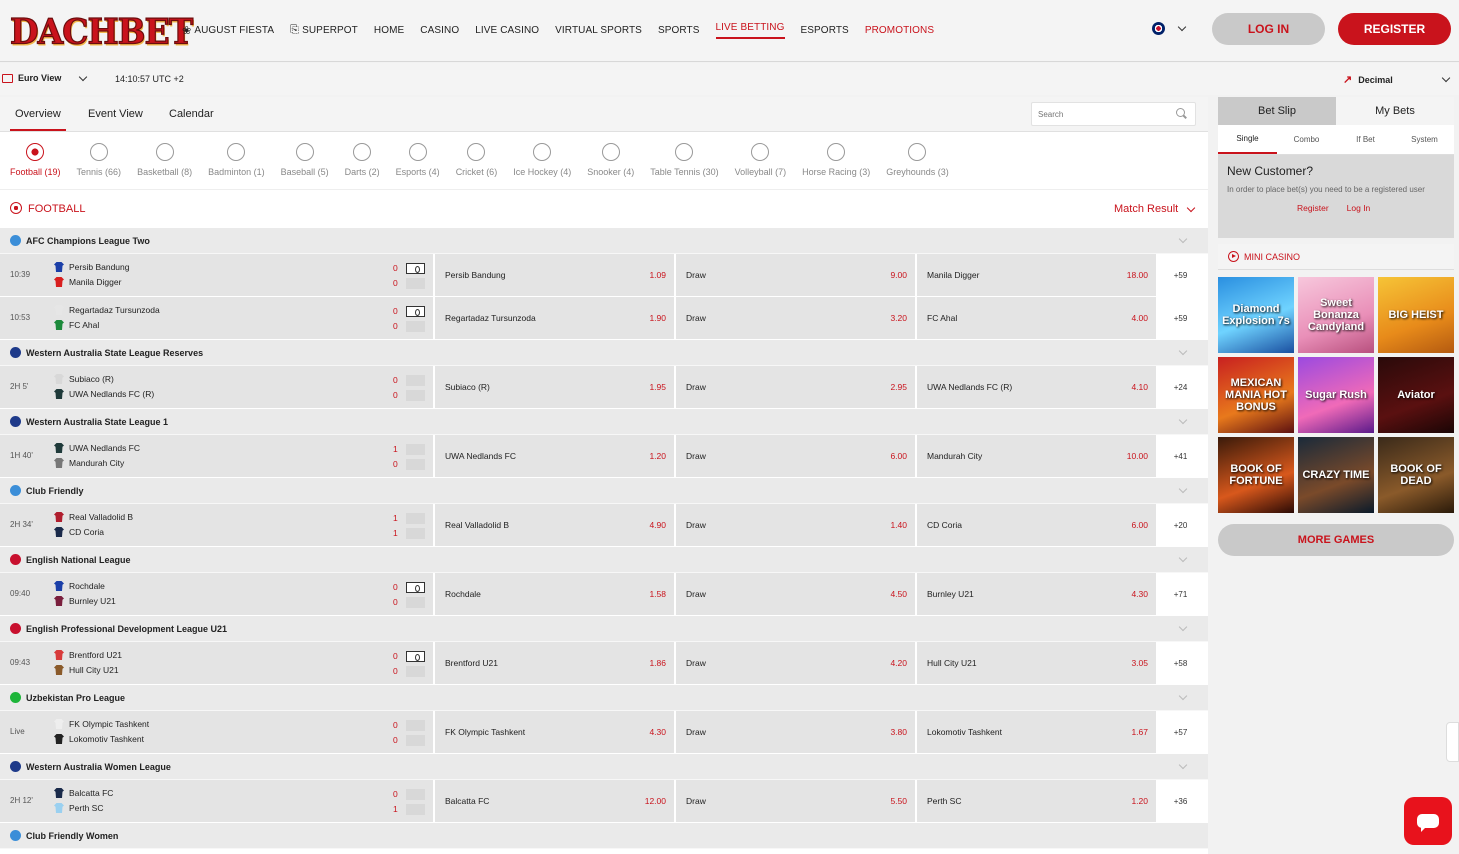 Image resolution: width=1459 pixels, height=854 pixels. Describe the element at coordinates (795, 387) in the screenshot. I see `draw-odds-button: Draw 2.95` at that location.